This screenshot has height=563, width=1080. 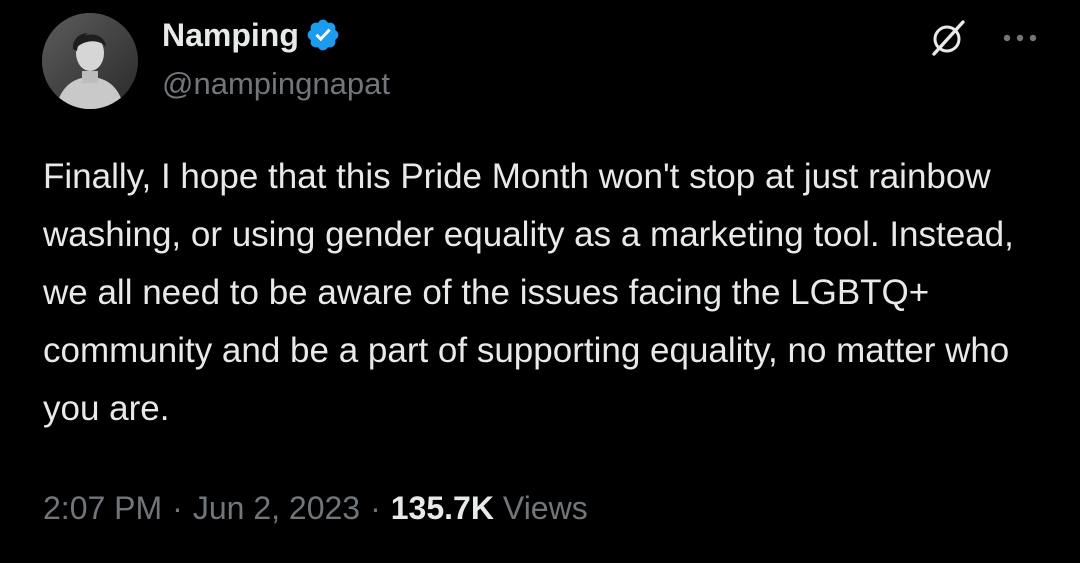 I want to click on more-icon, so click(x=1020, y=38).